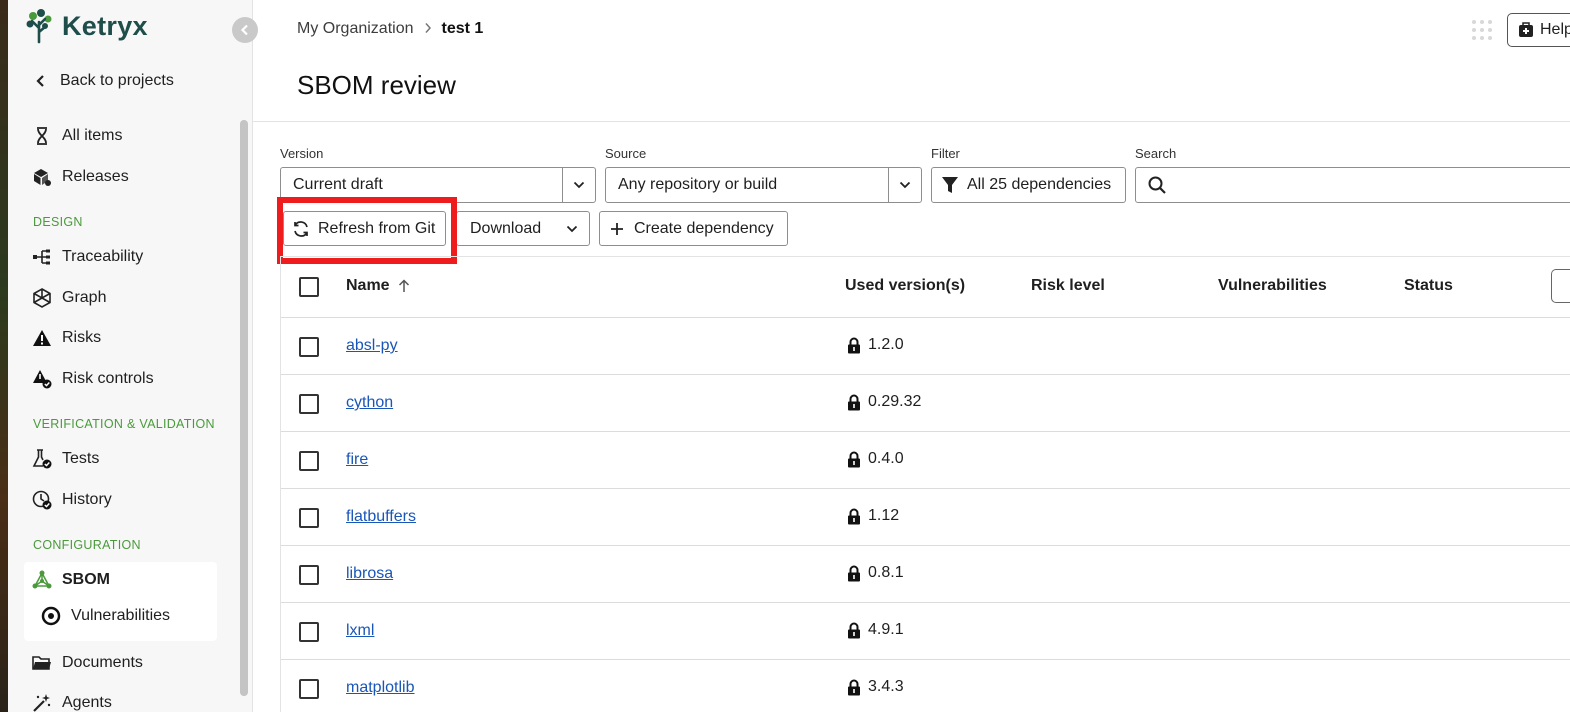 Image resolution: width=1570 pixels, height=712 pixels. I want to click on table-row: lxml 4.9.1, so click(925, 631).